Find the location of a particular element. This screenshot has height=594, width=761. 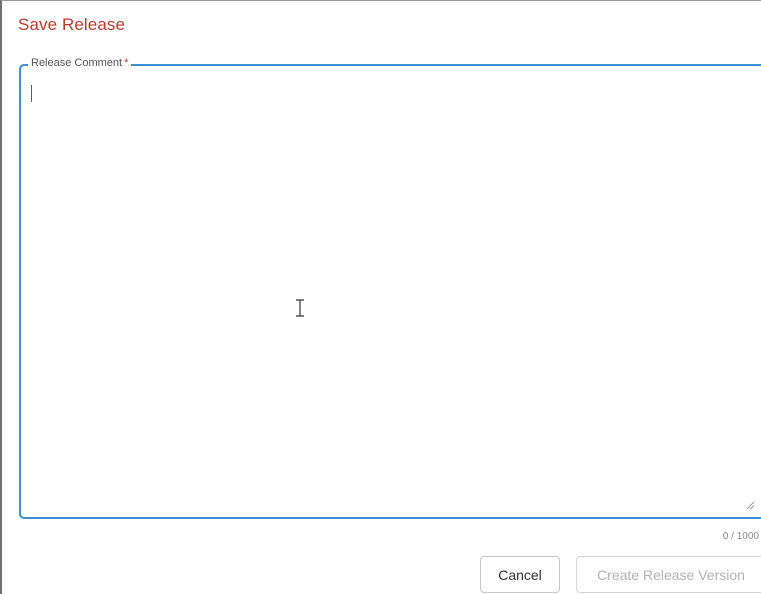

character-counter: 0 / 1000 is located at coordinates (740, 536).